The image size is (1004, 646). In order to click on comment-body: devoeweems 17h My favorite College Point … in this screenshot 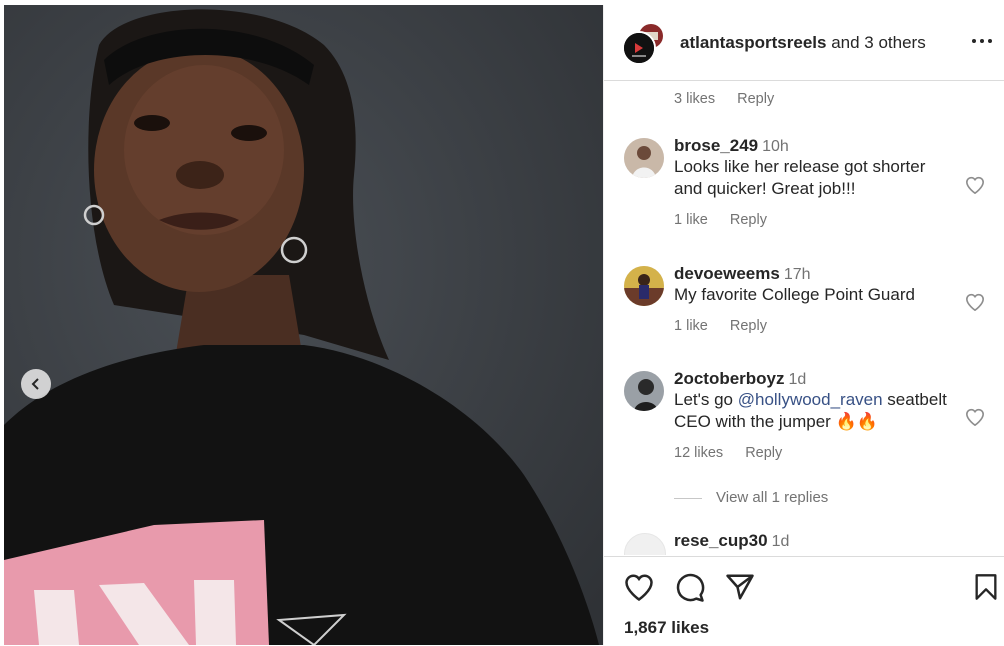, I will do `click(814, 299)`.